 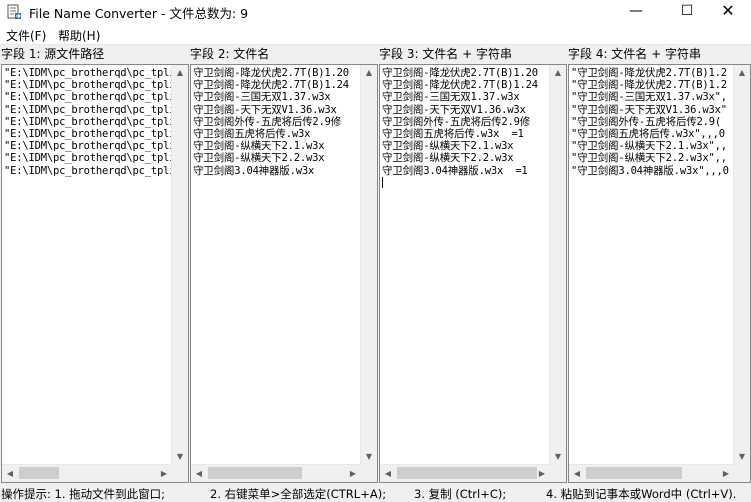 I want to click on text-line: "守卫剑阁五虎将后传.w3x",,,0, so click(x=648, y=134).